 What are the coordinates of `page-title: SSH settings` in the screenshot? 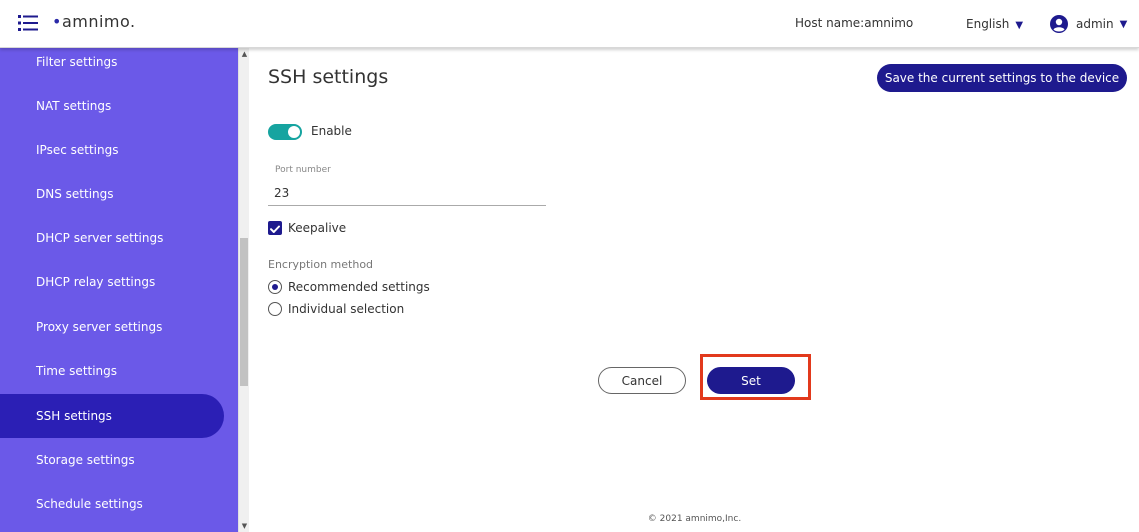 It's located at (328, 77).